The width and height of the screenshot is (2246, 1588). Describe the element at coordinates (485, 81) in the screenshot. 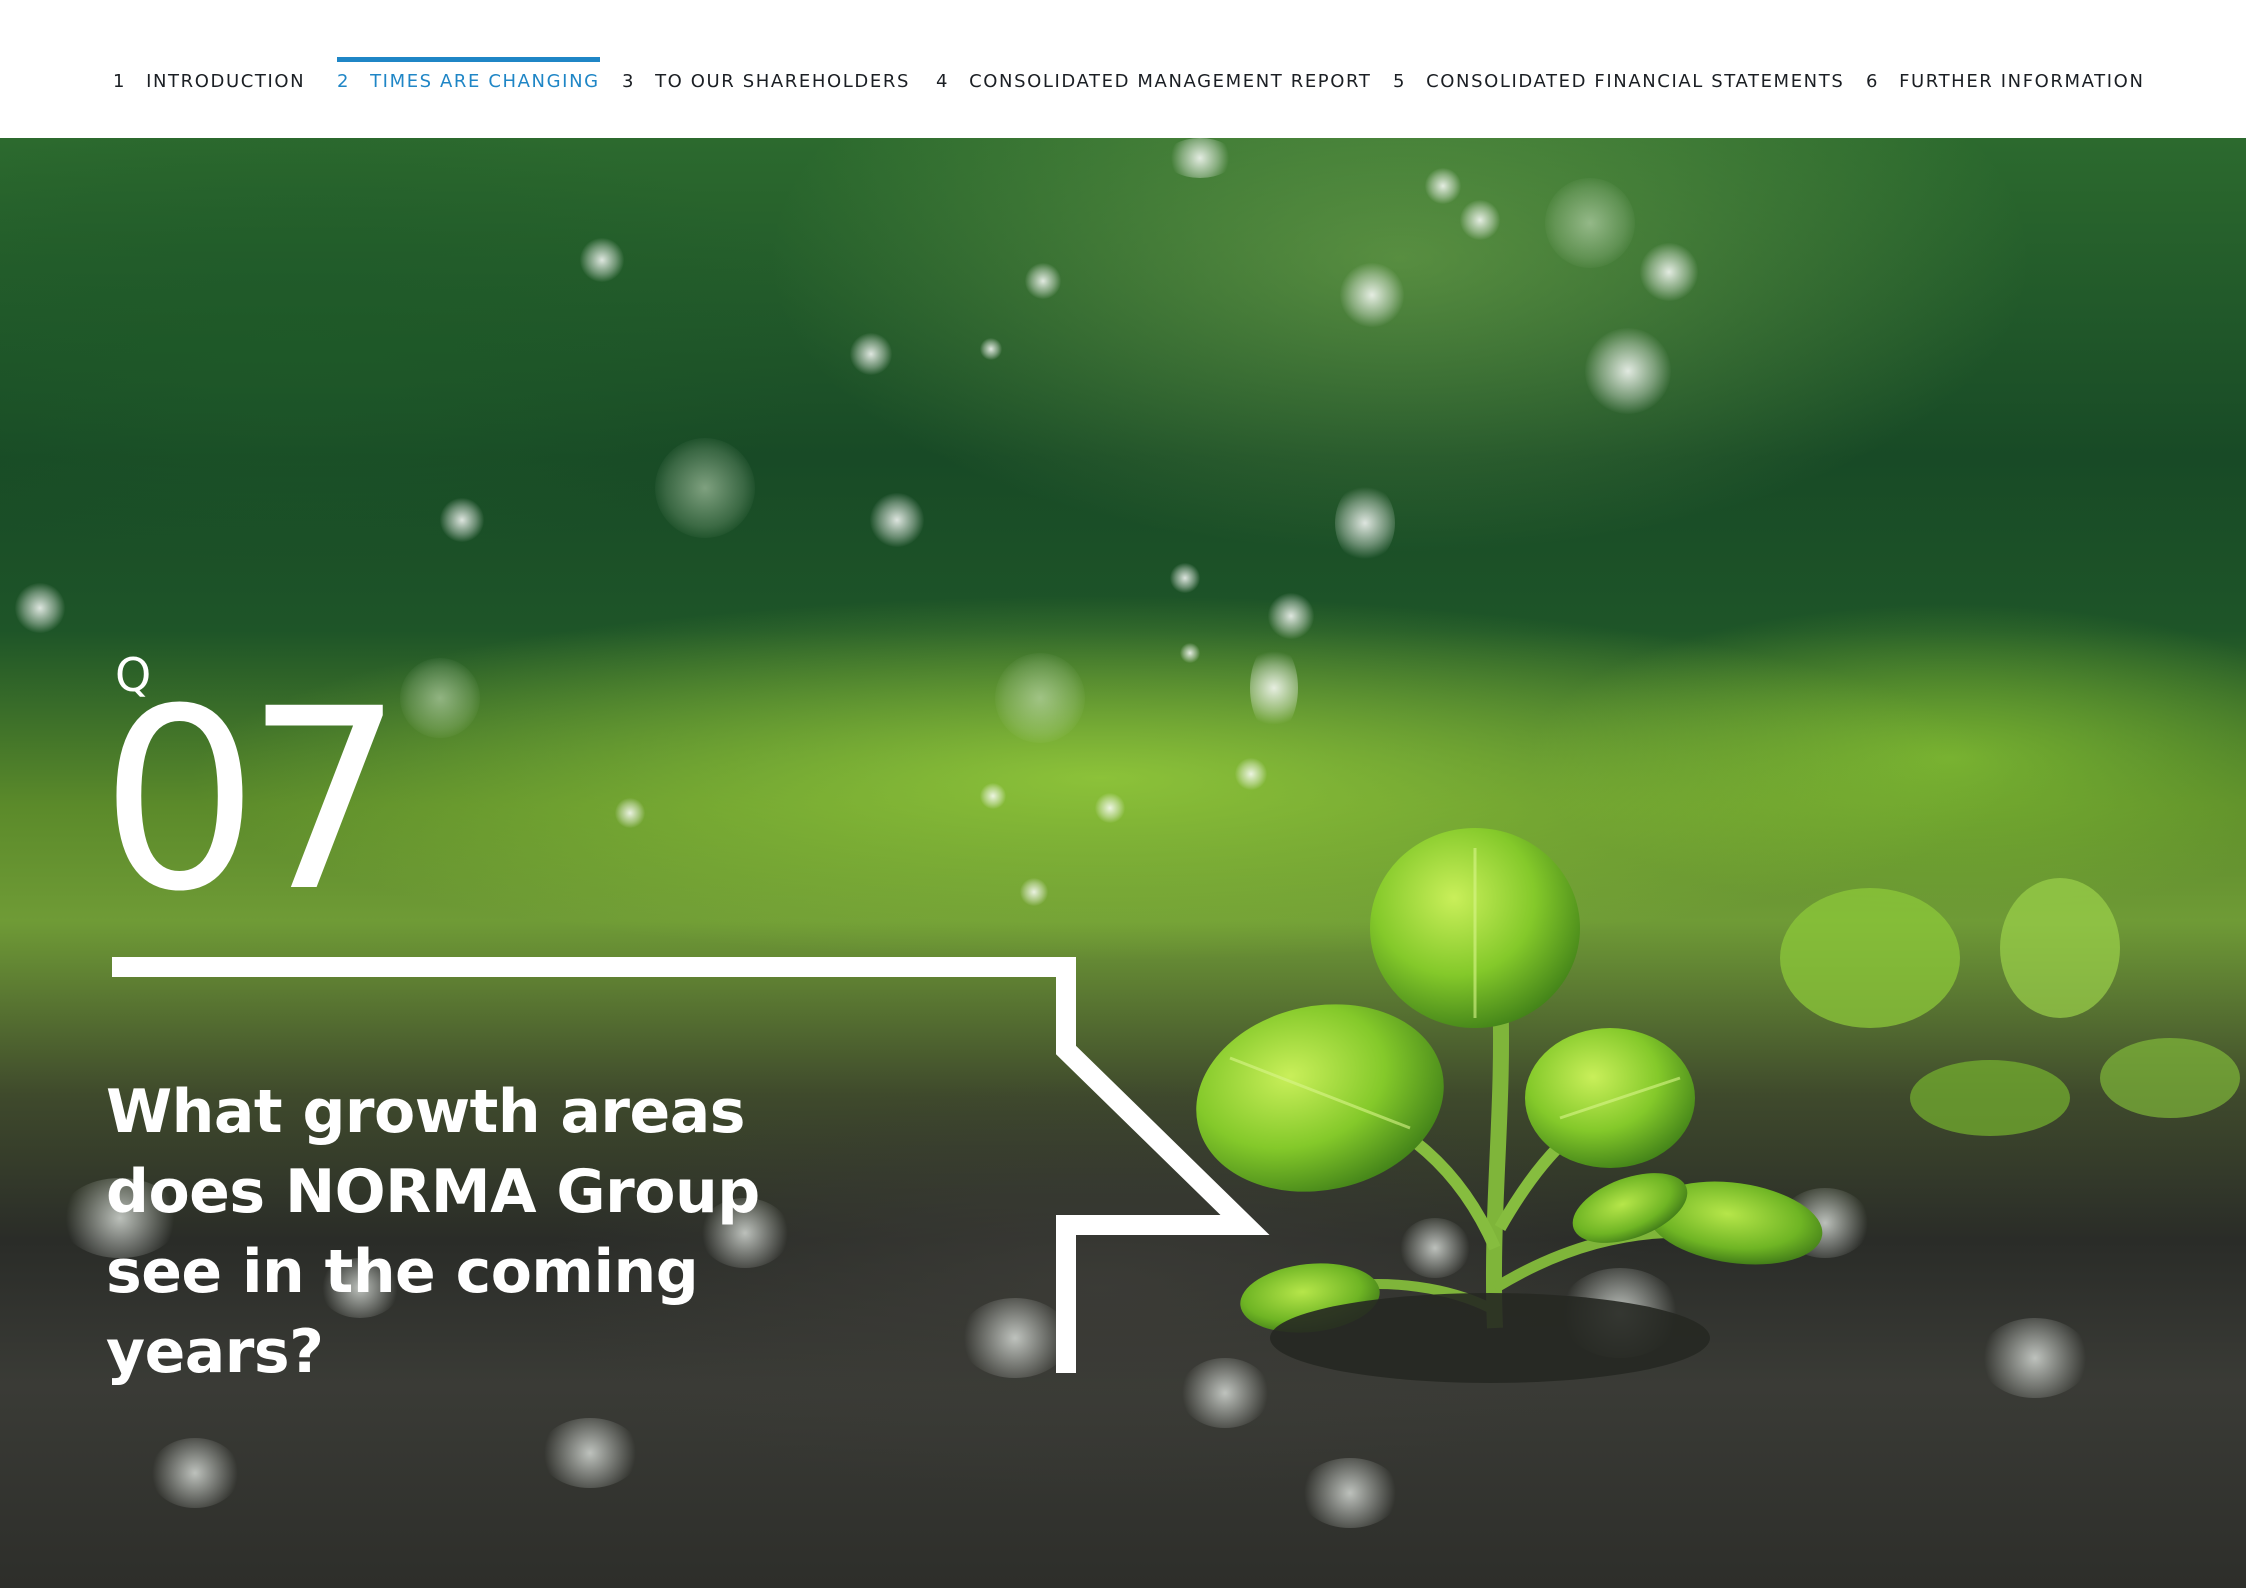

I see `nav-item-label: TIMES ARE CHANGING` at that location.